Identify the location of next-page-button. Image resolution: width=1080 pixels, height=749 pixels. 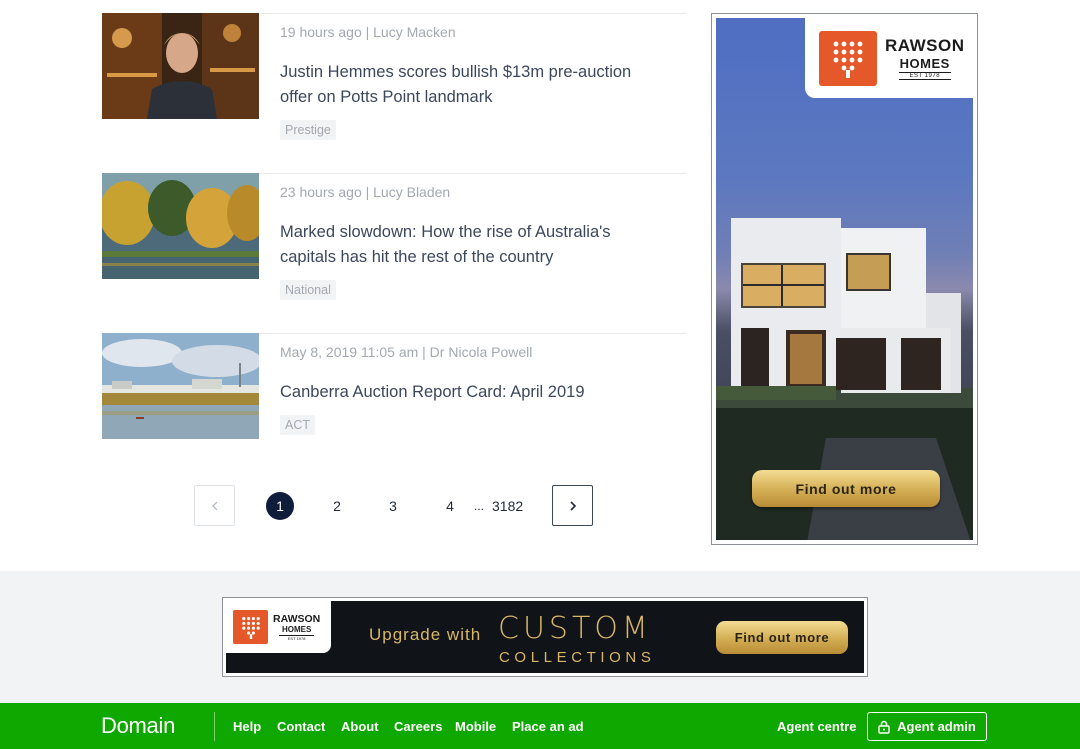
(572, 505).